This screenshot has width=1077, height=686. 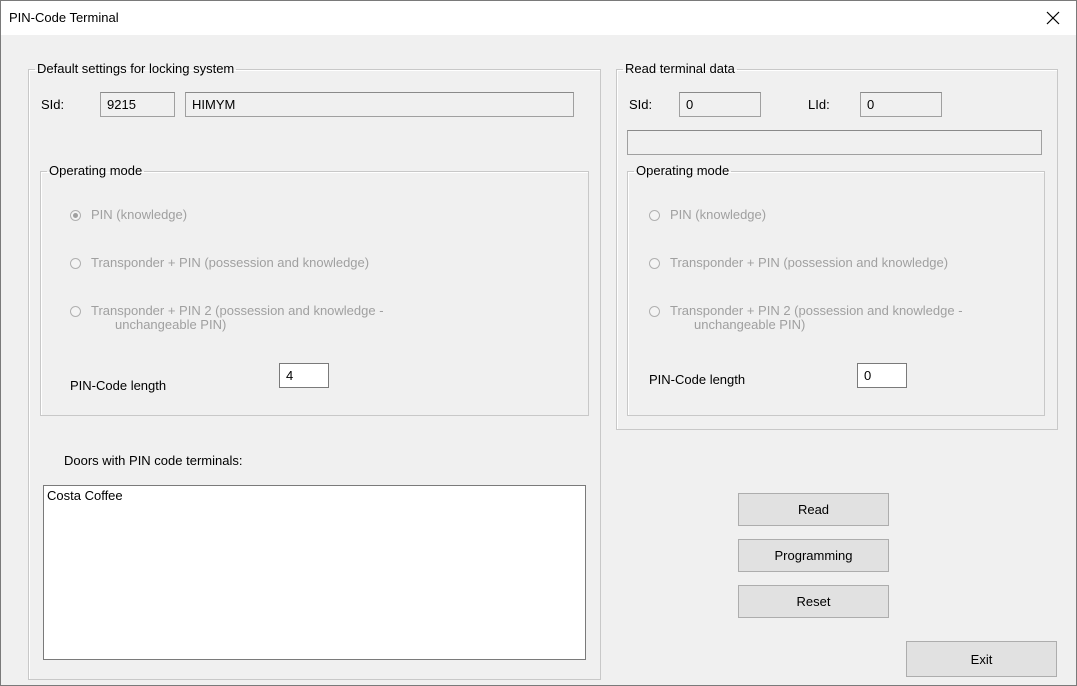 I want to click on reset-button: Reset, so click(x=813, y=601).